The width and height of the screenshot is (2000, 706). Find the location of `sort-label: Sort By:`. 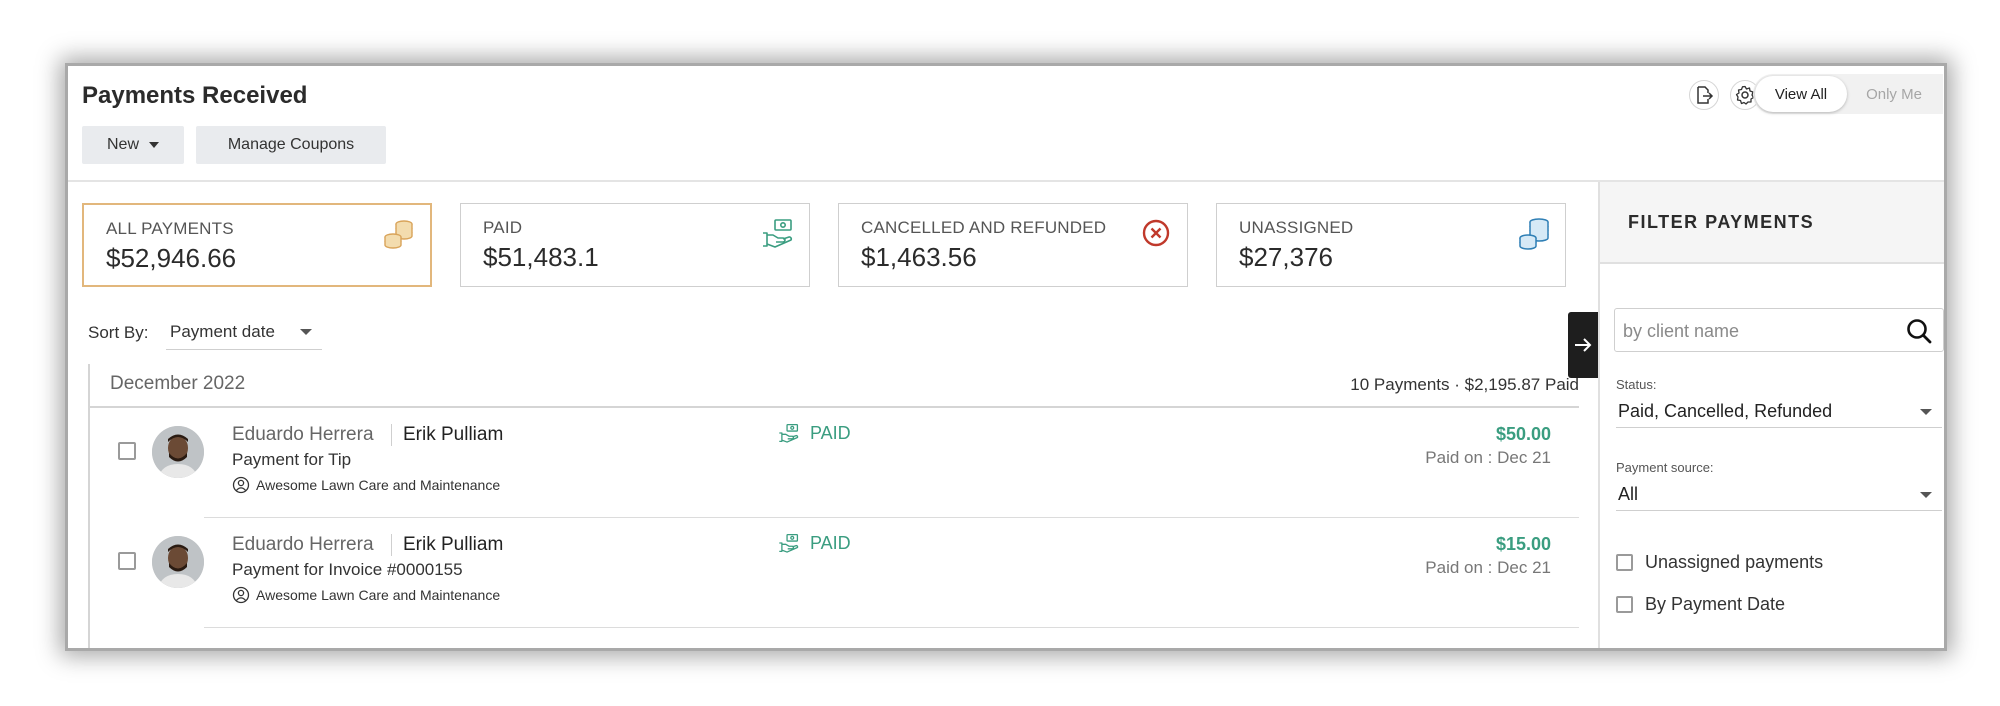

sort-label: Sort By: is located at coordinates (118, 332).